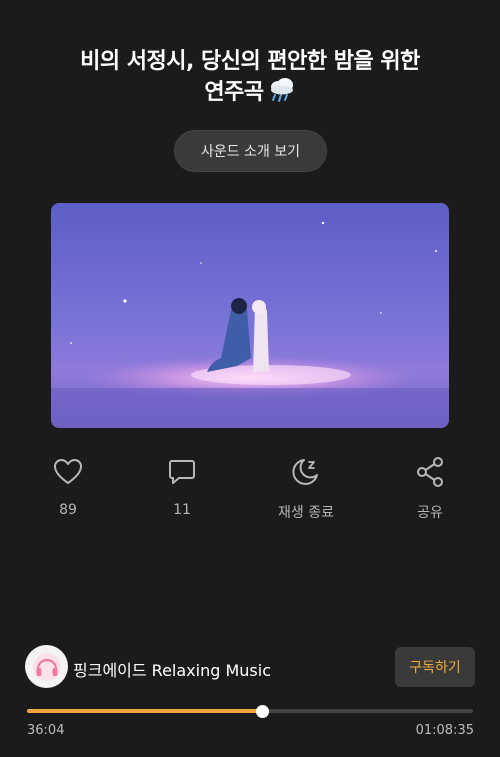 This screenshot has height=757, width=500. What do you see at coordinates (250, 151) in the screenshot?
I see `sound-intro-button: 사운드 소개 보기` at bounding box center [250, 151].